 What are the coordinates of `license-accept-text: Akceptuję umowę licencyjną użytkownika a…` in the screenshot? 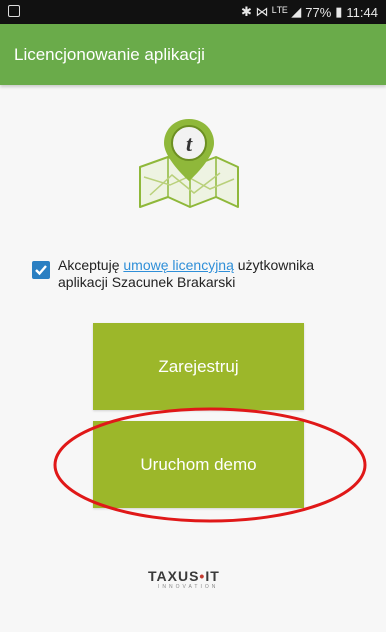 It's located at (208, 274).